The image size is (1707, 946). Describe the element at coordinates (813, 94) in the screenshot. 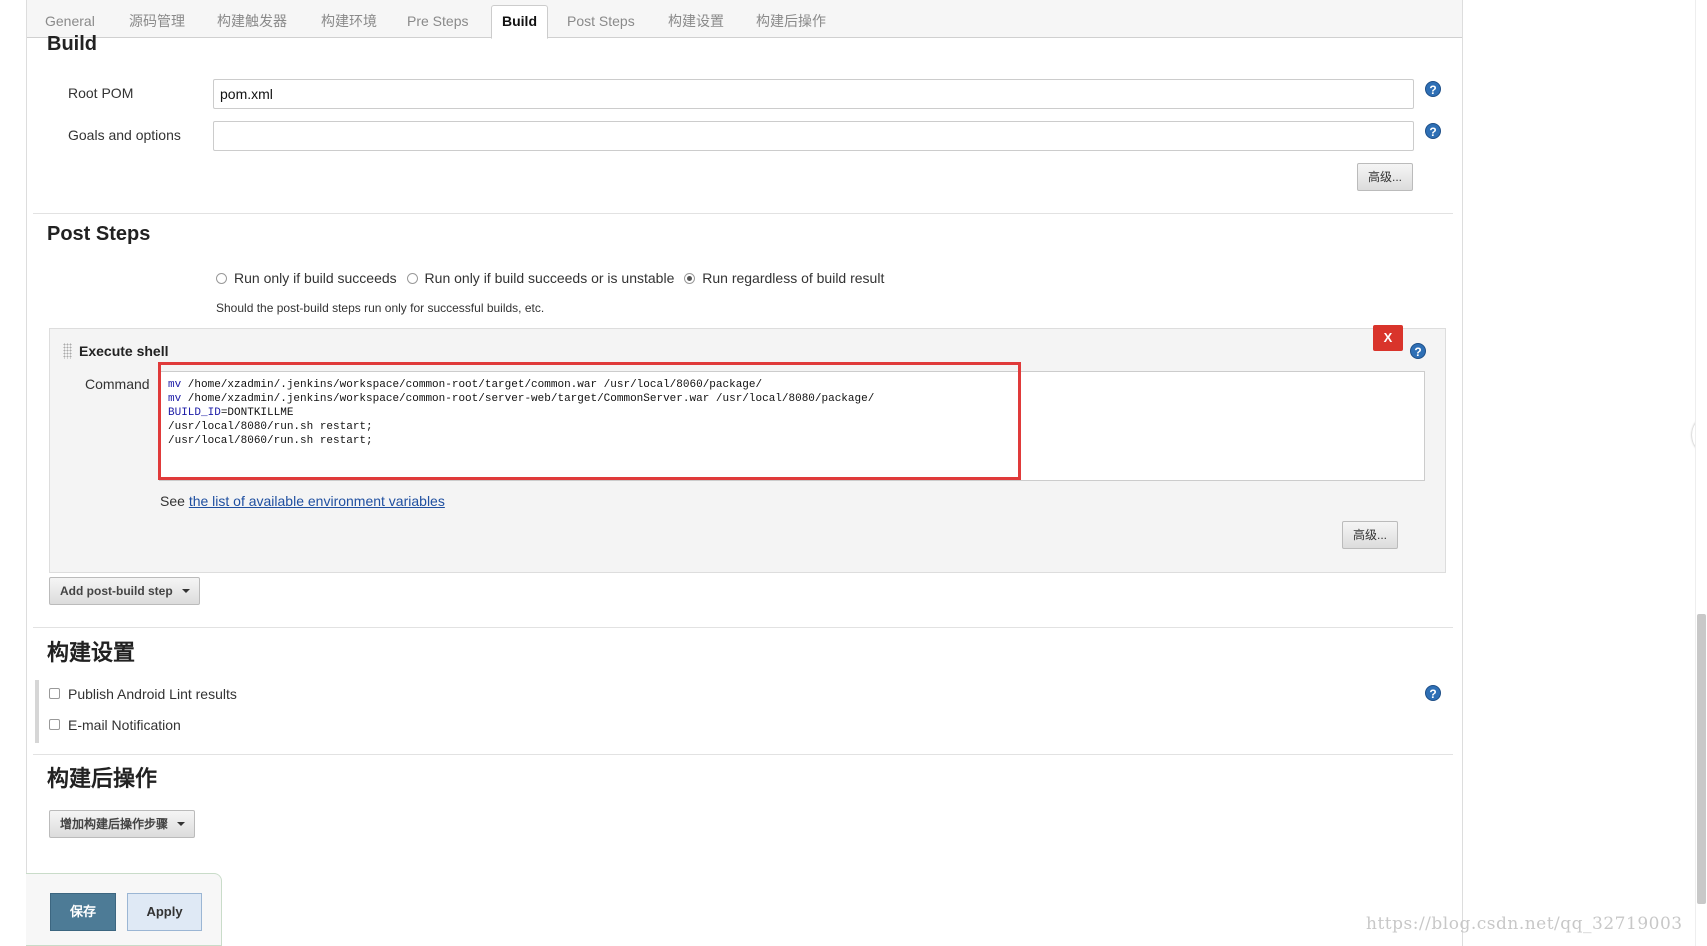

I see `root-pom-input` at that location.